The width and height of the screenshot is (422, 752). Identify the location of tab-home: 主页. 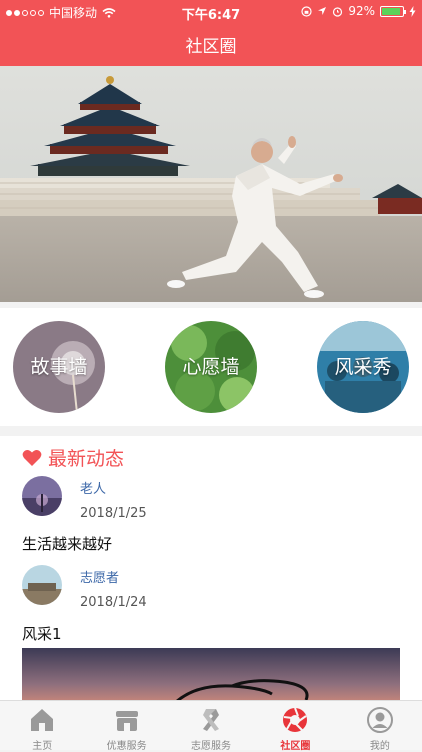
(42, 726).